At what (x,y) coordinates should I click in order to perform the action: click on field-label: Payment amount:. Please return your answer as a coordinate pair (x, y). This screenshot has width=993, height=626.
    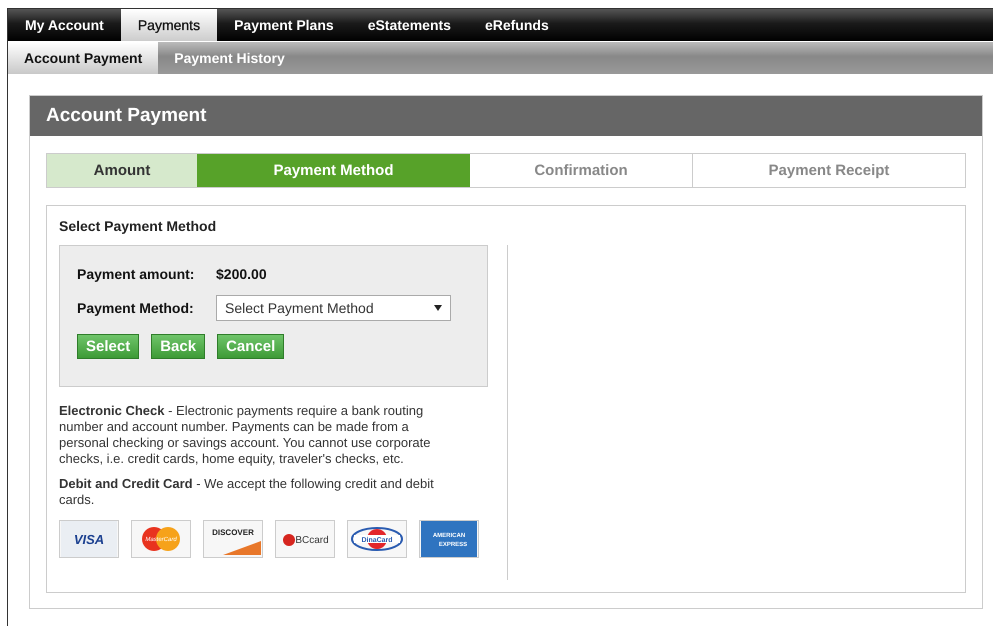
    Looking at the image, I should click on (136, 274).